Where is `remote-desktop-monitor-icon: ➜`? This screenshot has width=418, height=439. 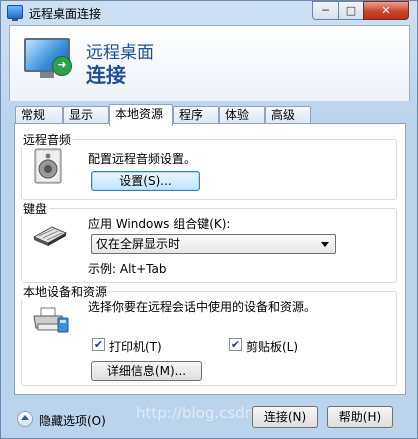
remote-desktop-monitor-icon: ➜ is located at coordinates (49, 58).